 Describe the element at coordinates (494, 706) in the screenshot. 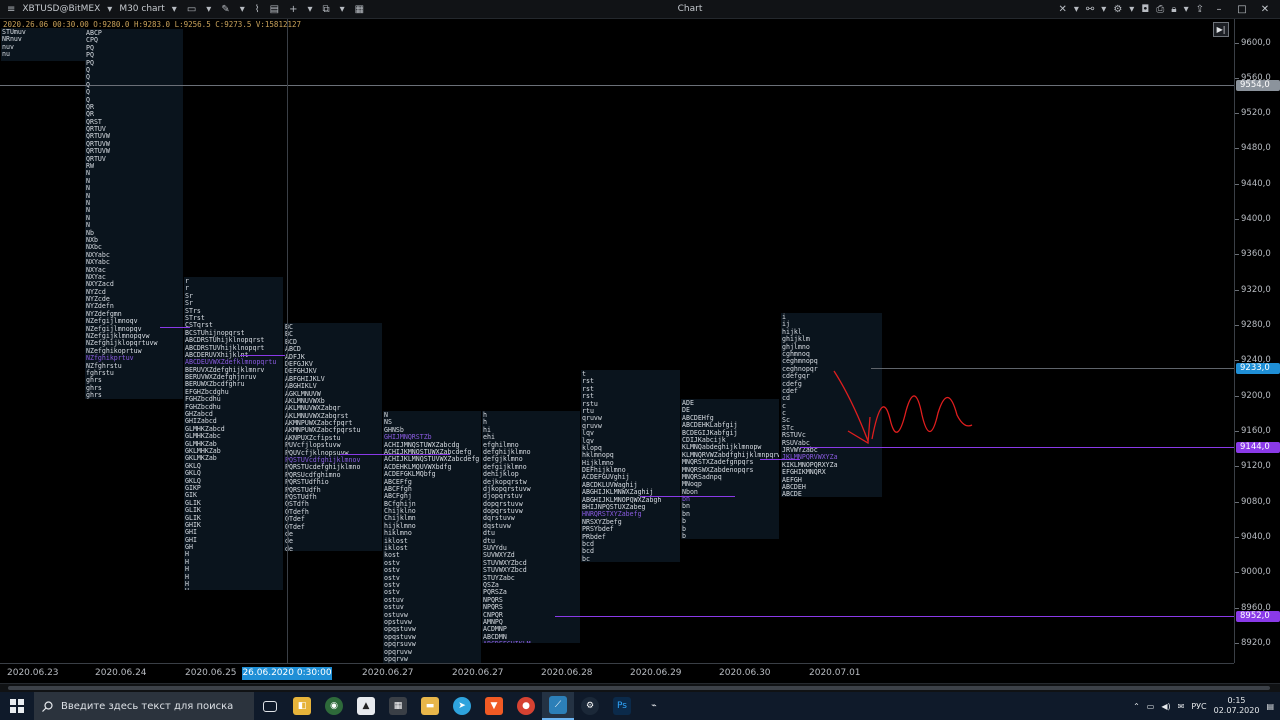

I see `brave-browser-icon: ▼` at that location.